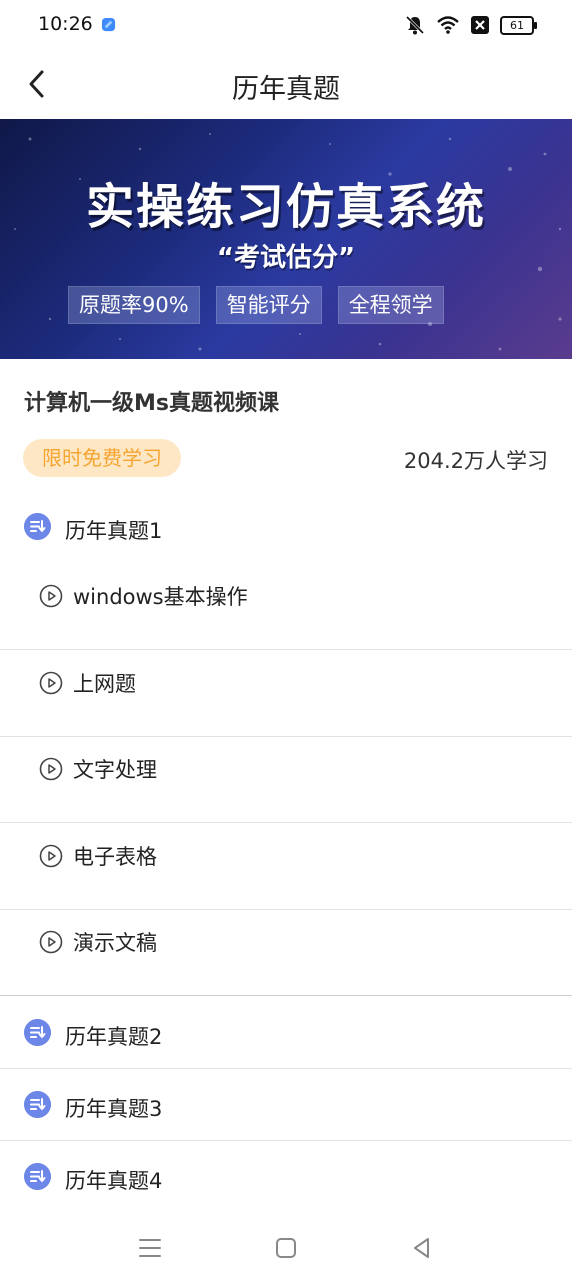 This screenshot has height=1280, width=572. What do you see at coordinates (108, 24) in the screenshot?
I see `app-notification-icon` at bounding box center [108, 24].